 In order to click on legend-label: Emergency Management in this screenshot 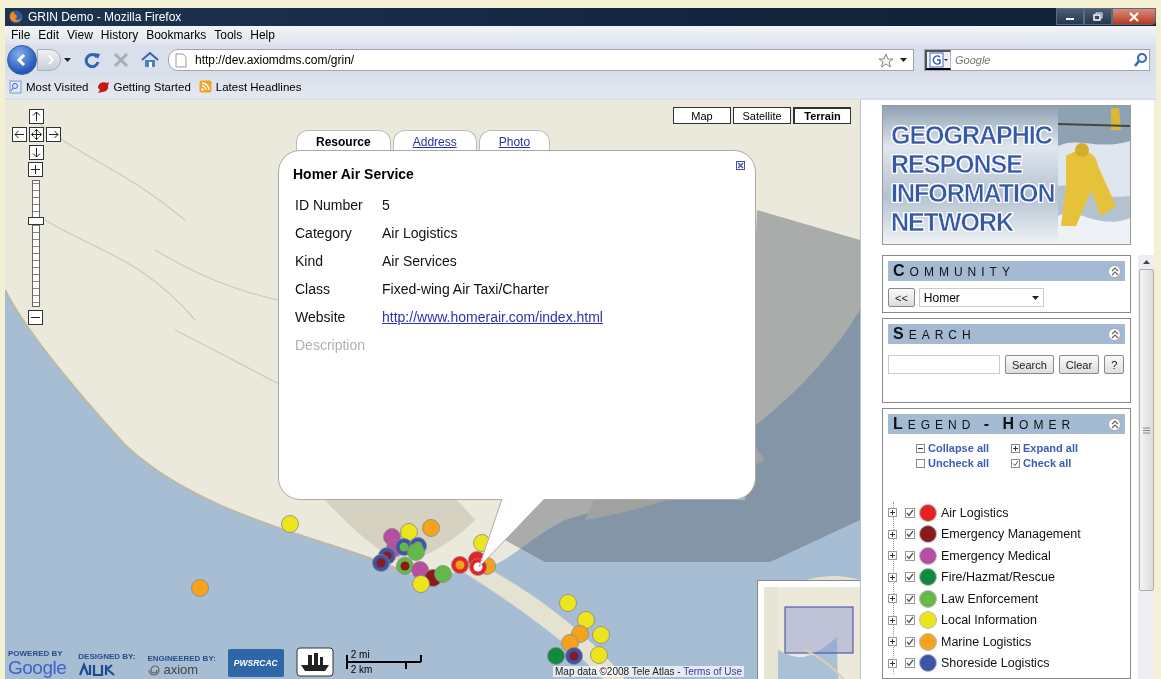, I will do `click(1011, 534)`.